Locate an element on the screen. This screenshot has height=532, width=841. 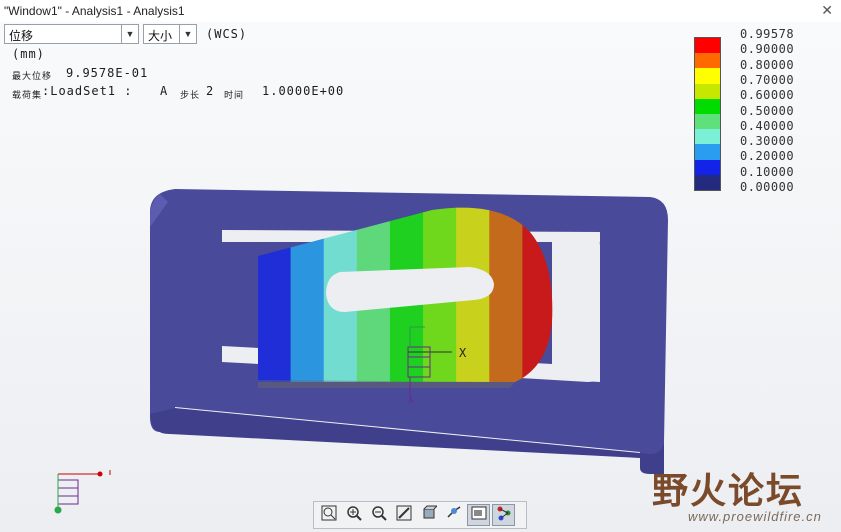
zoom-in-icon is located at coordinates (354, 515).